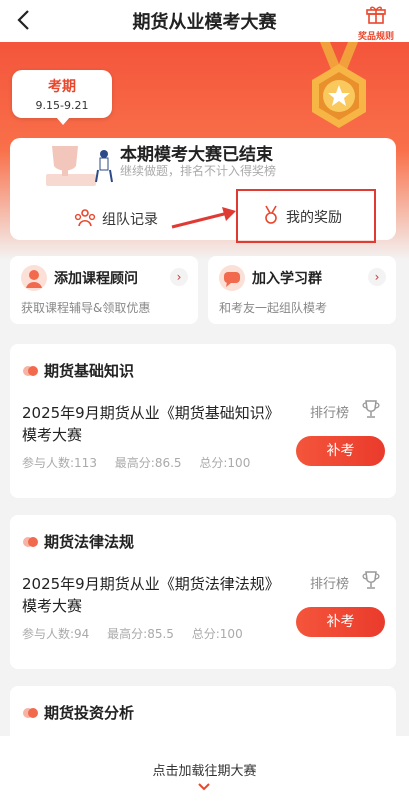  What do you see at coordinates (339, 85) in the screenshot?
I see `medal-icon` at bounding box center [339, 85].